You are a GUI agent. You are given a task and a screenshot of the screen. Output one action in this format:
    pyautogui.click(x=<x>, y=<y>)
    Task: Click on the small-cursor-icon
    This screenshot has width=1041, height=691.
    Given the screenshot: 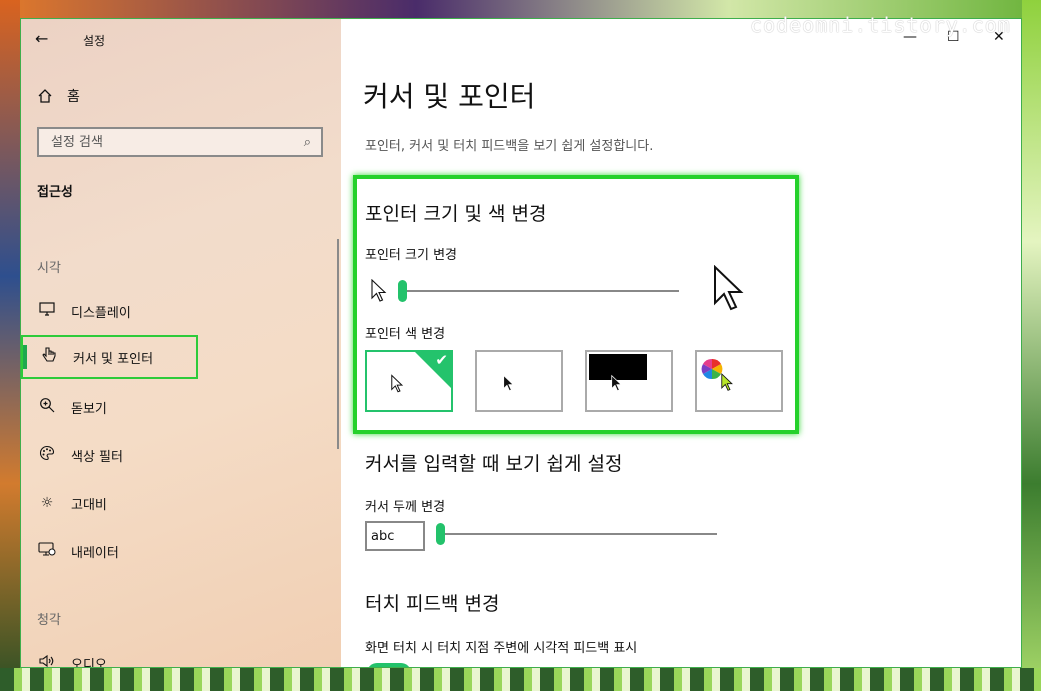 What is the action you would take?
    pyautogui.click(x=379, y=290)
    